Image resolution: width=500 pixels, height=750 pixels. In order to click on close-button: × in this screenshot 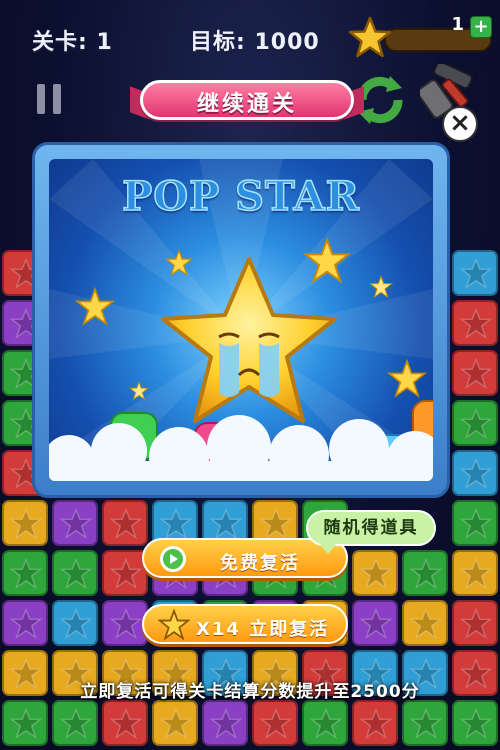, I will do `click(460, 124)`.